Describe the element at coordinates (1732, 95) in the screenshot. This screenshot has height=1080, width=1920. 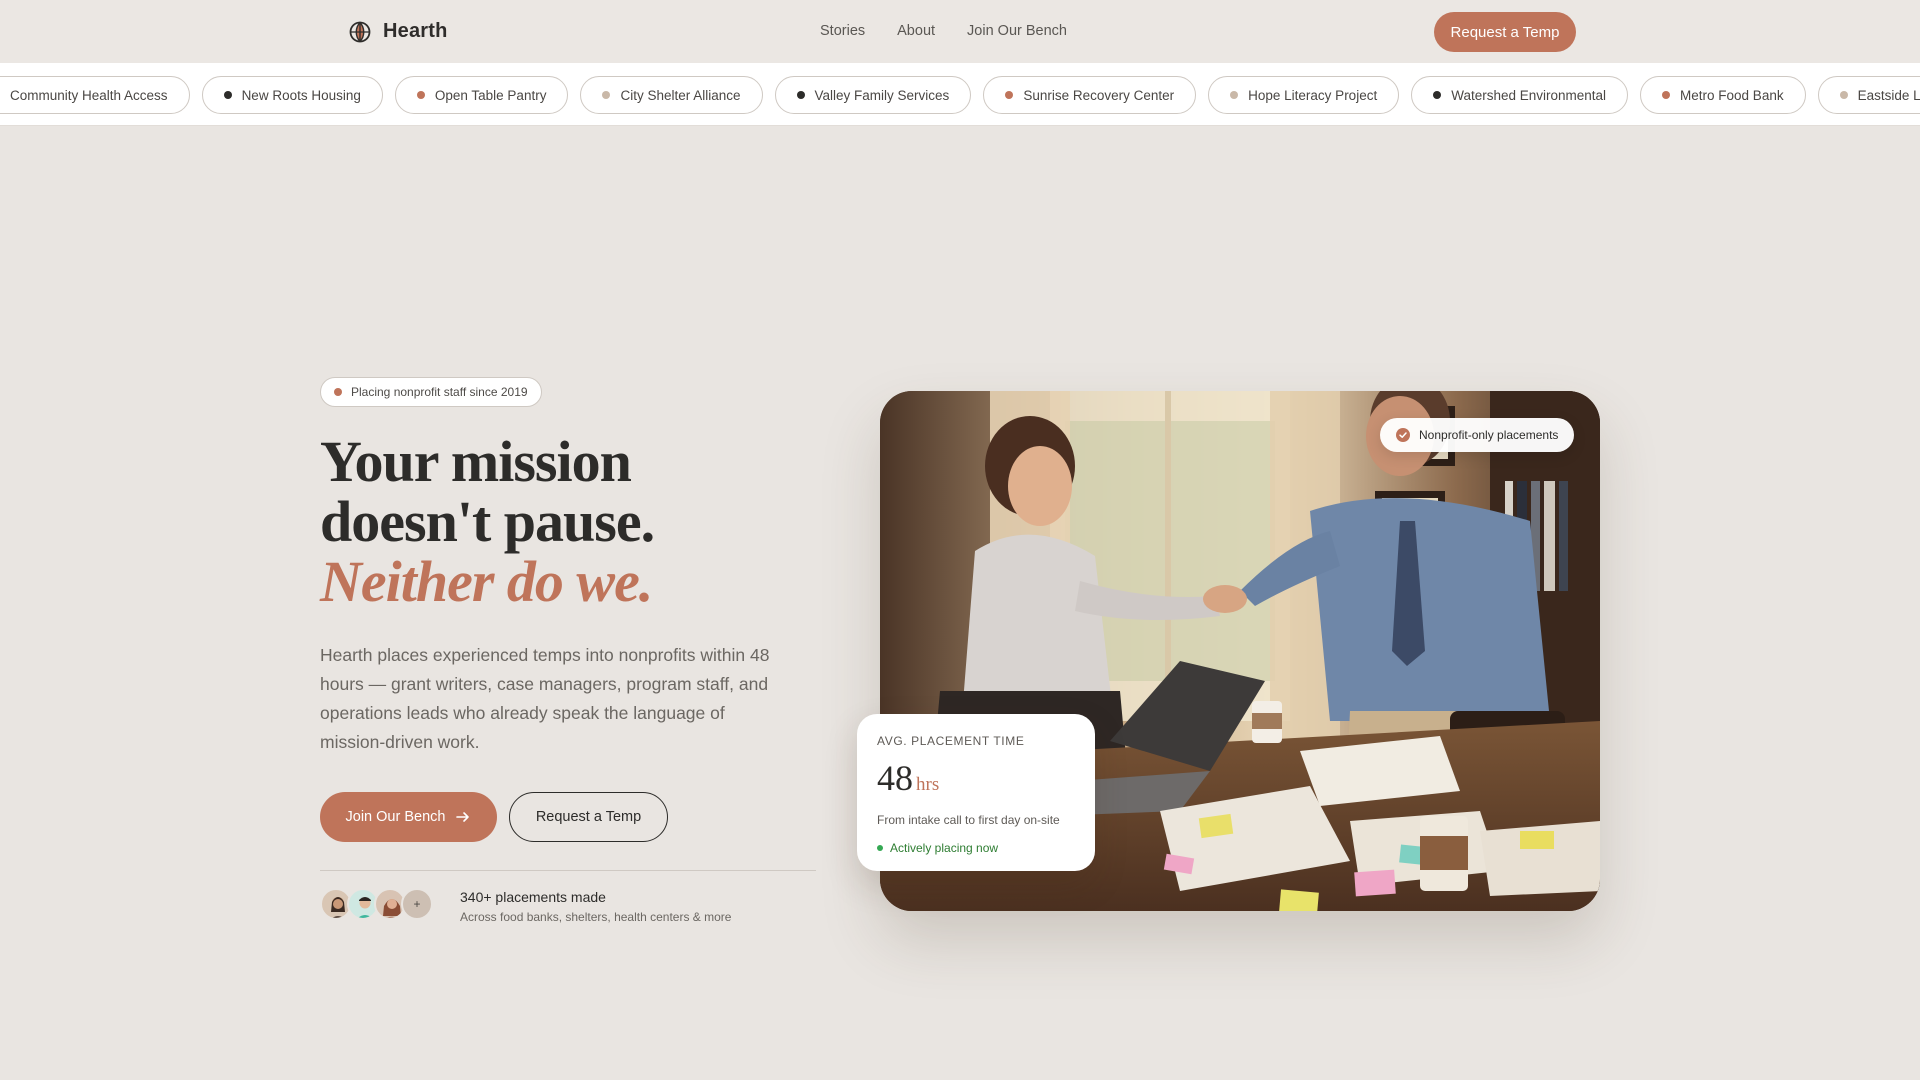
I see `partner-name: Metro Food Bank` at that location.